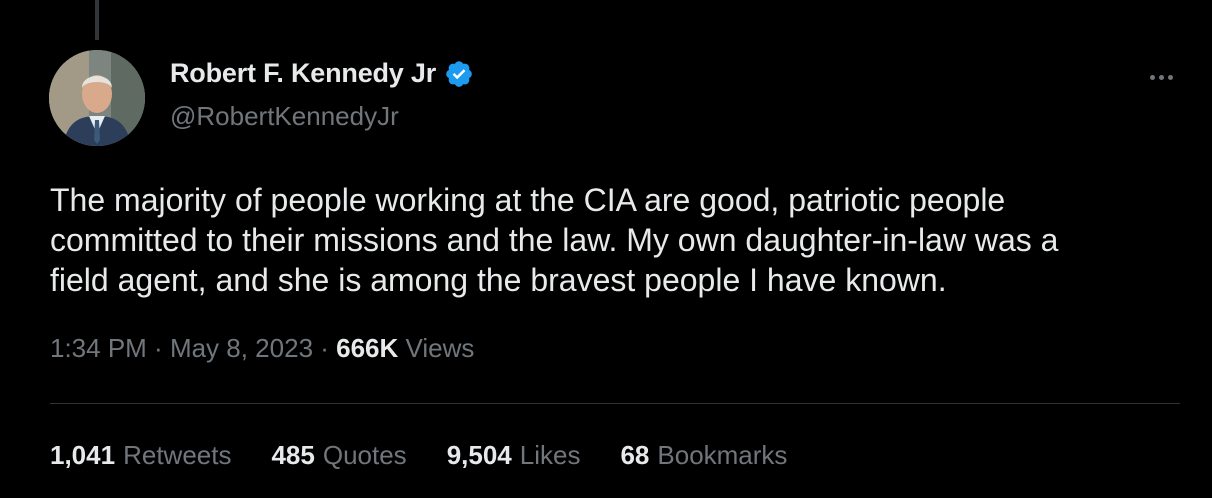 This screenshot has height=498, width=1212. I want to click on author-display-name: Robert F. Kennedy Jr, so click(303, 73).